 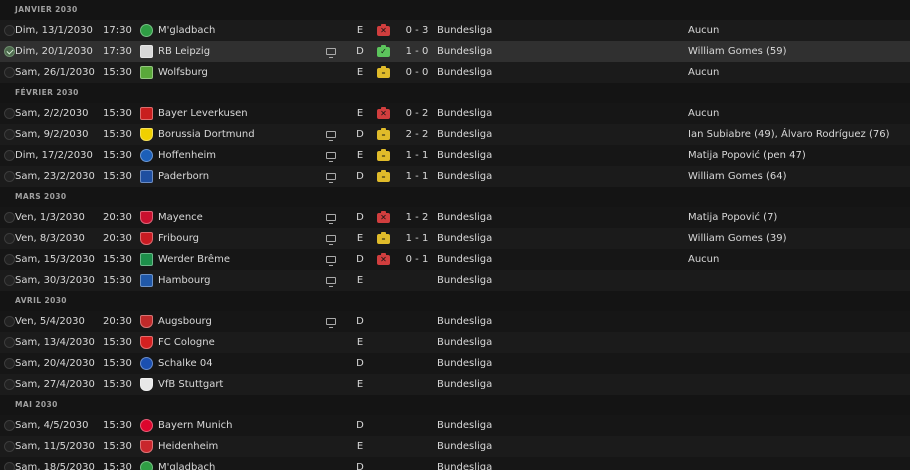 What do you see at coordinates (417, 259) in the screenshot?
I see `match-score: 0 - 1` at bounding box center [417, 259].